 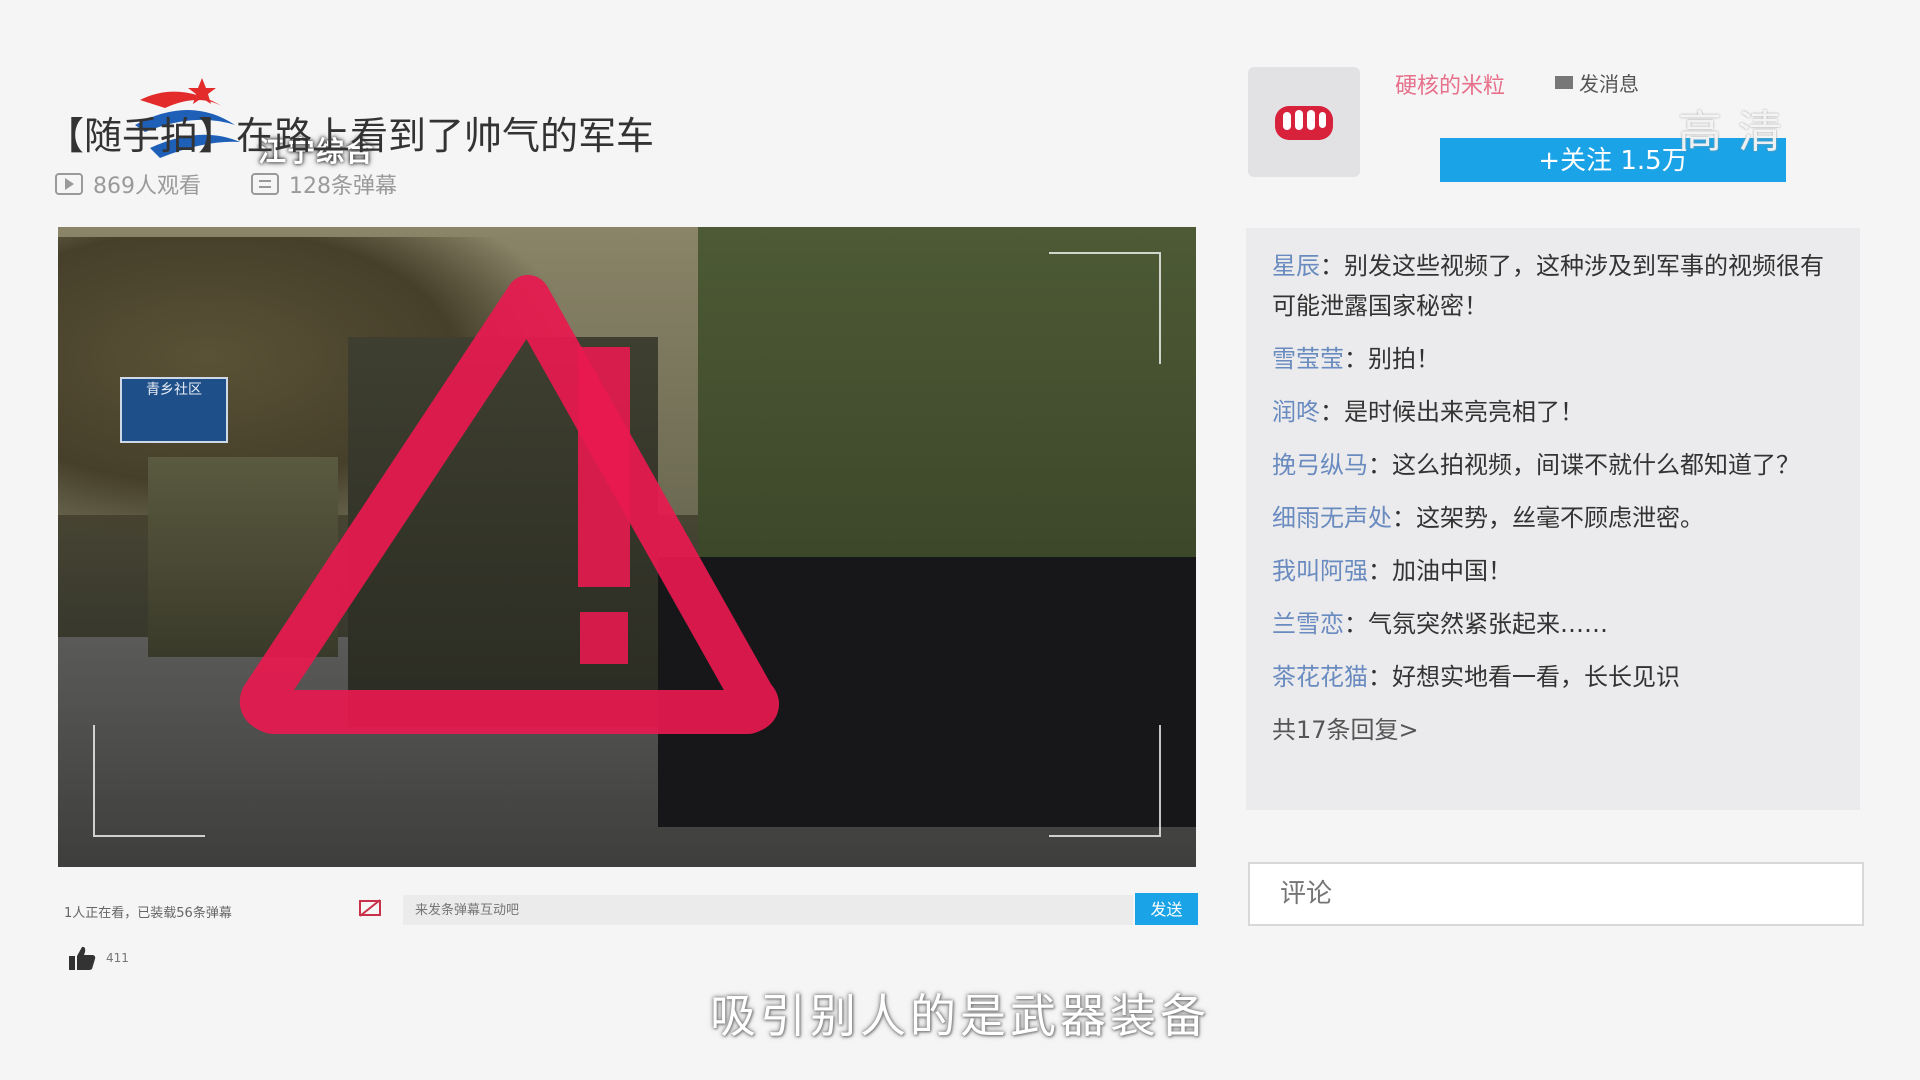 What do you see at coordinates (1556, 894) in the screenshot?
I see `comment-input` at bounding box center [1556, 894].